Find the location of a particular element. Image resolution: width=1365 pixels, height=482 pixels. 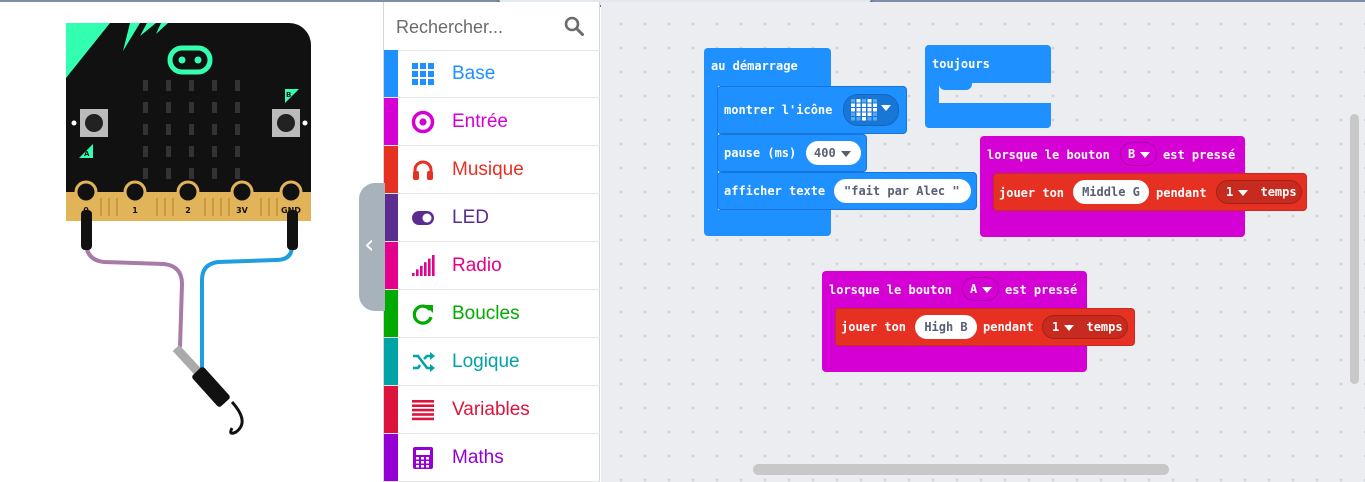

category-musique: Musique is located at coordinates (492, 170).